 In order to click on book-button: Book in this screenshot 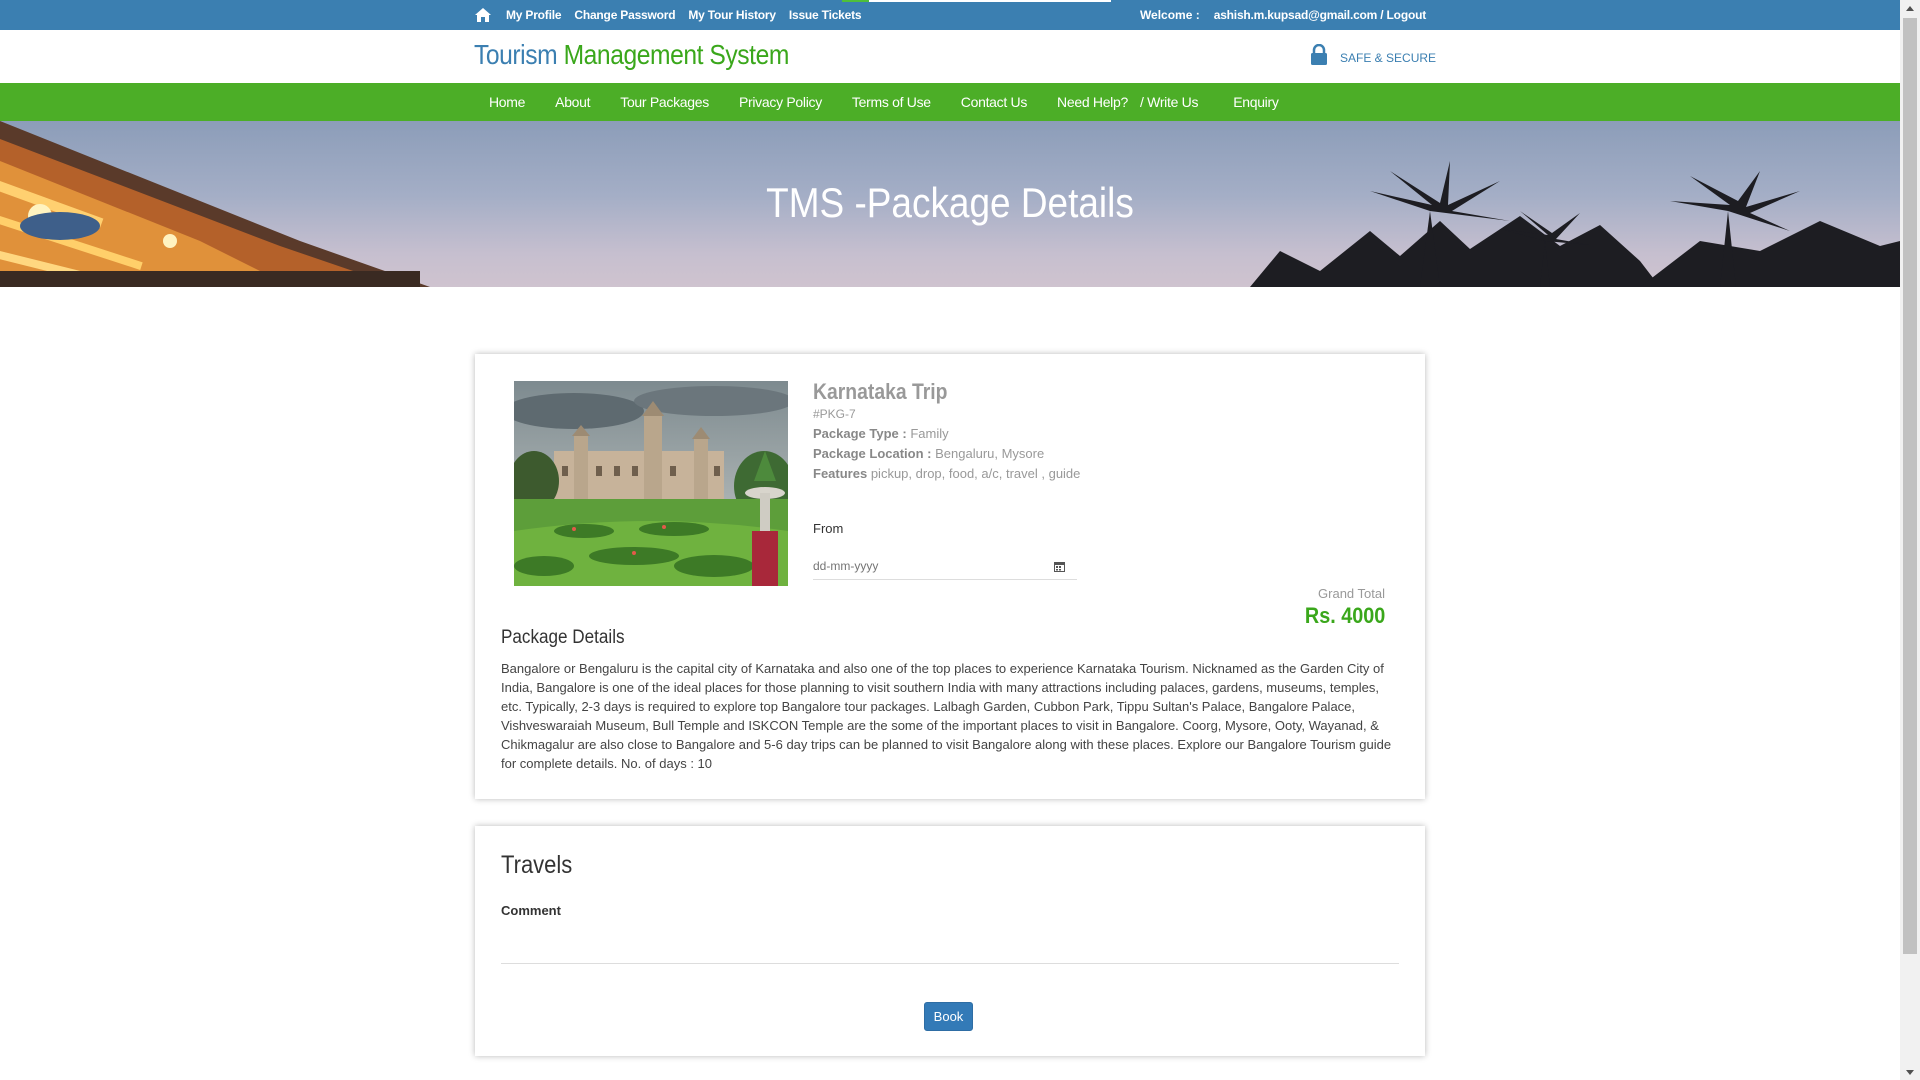, I will do `click(948, 1016)`.